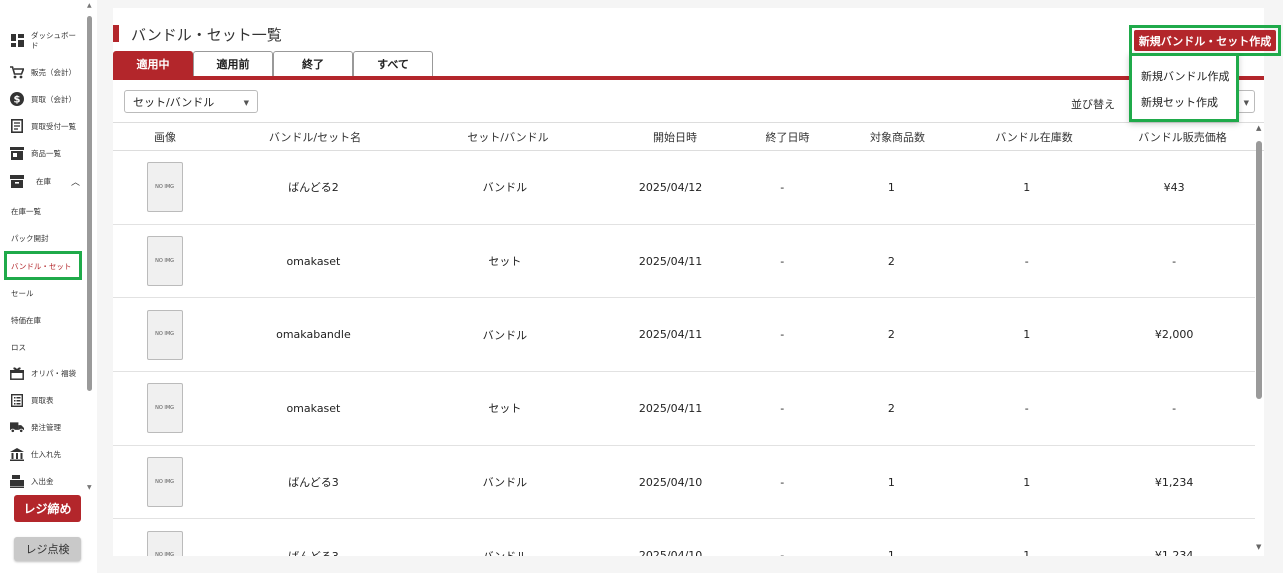 Image resolution: width=1283 pixels, height=573 pixels. I want to click on gift-icon, so click(17, 373).